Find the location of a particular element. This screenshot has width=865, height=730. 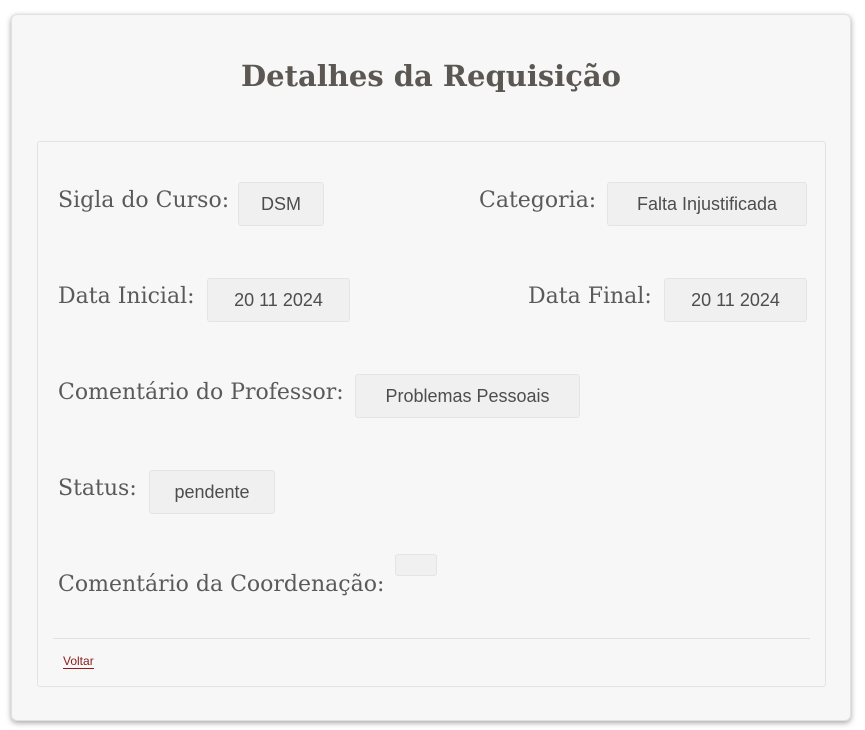

data-final-label: Data Final: is located at coordinates (590, 296).